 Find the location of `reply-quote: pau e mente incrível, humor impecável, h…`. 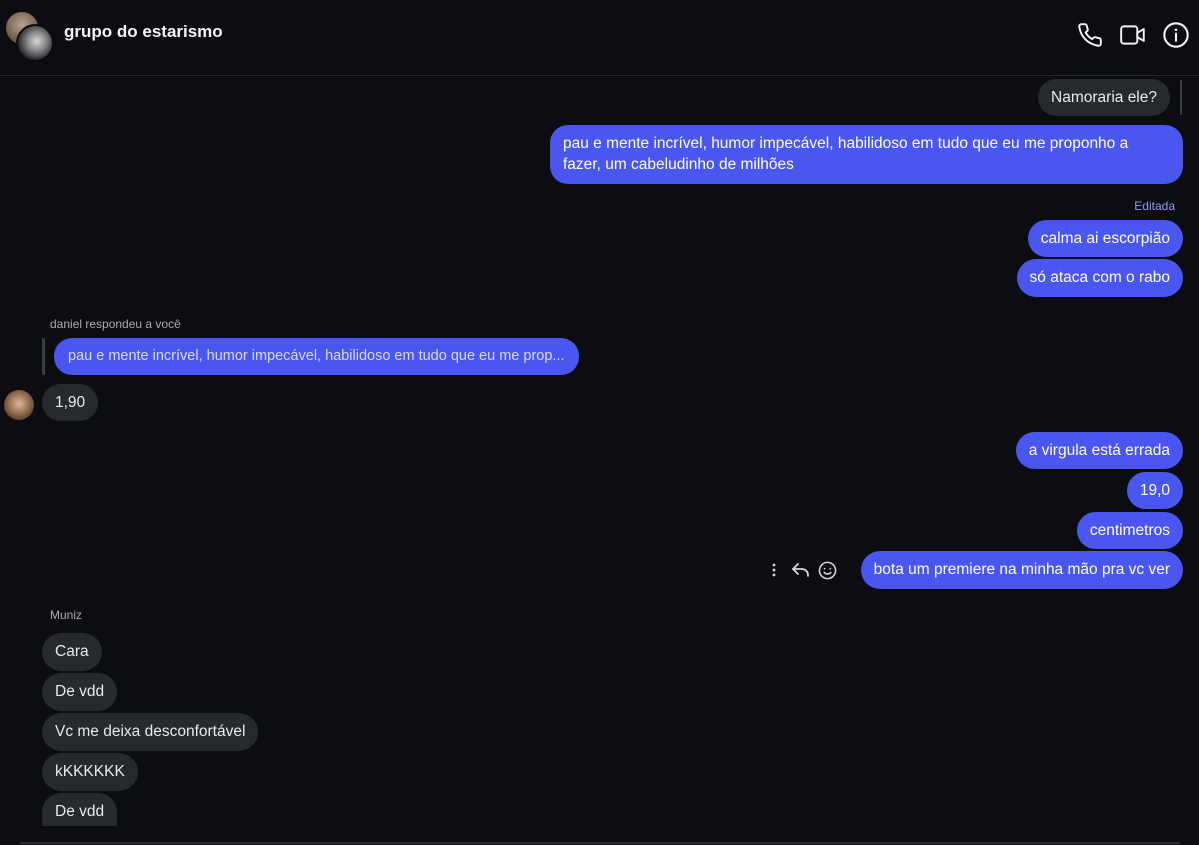

reply-quote: pau e mente incrível, humor impecável, h… is located at coordinates (316, 356).